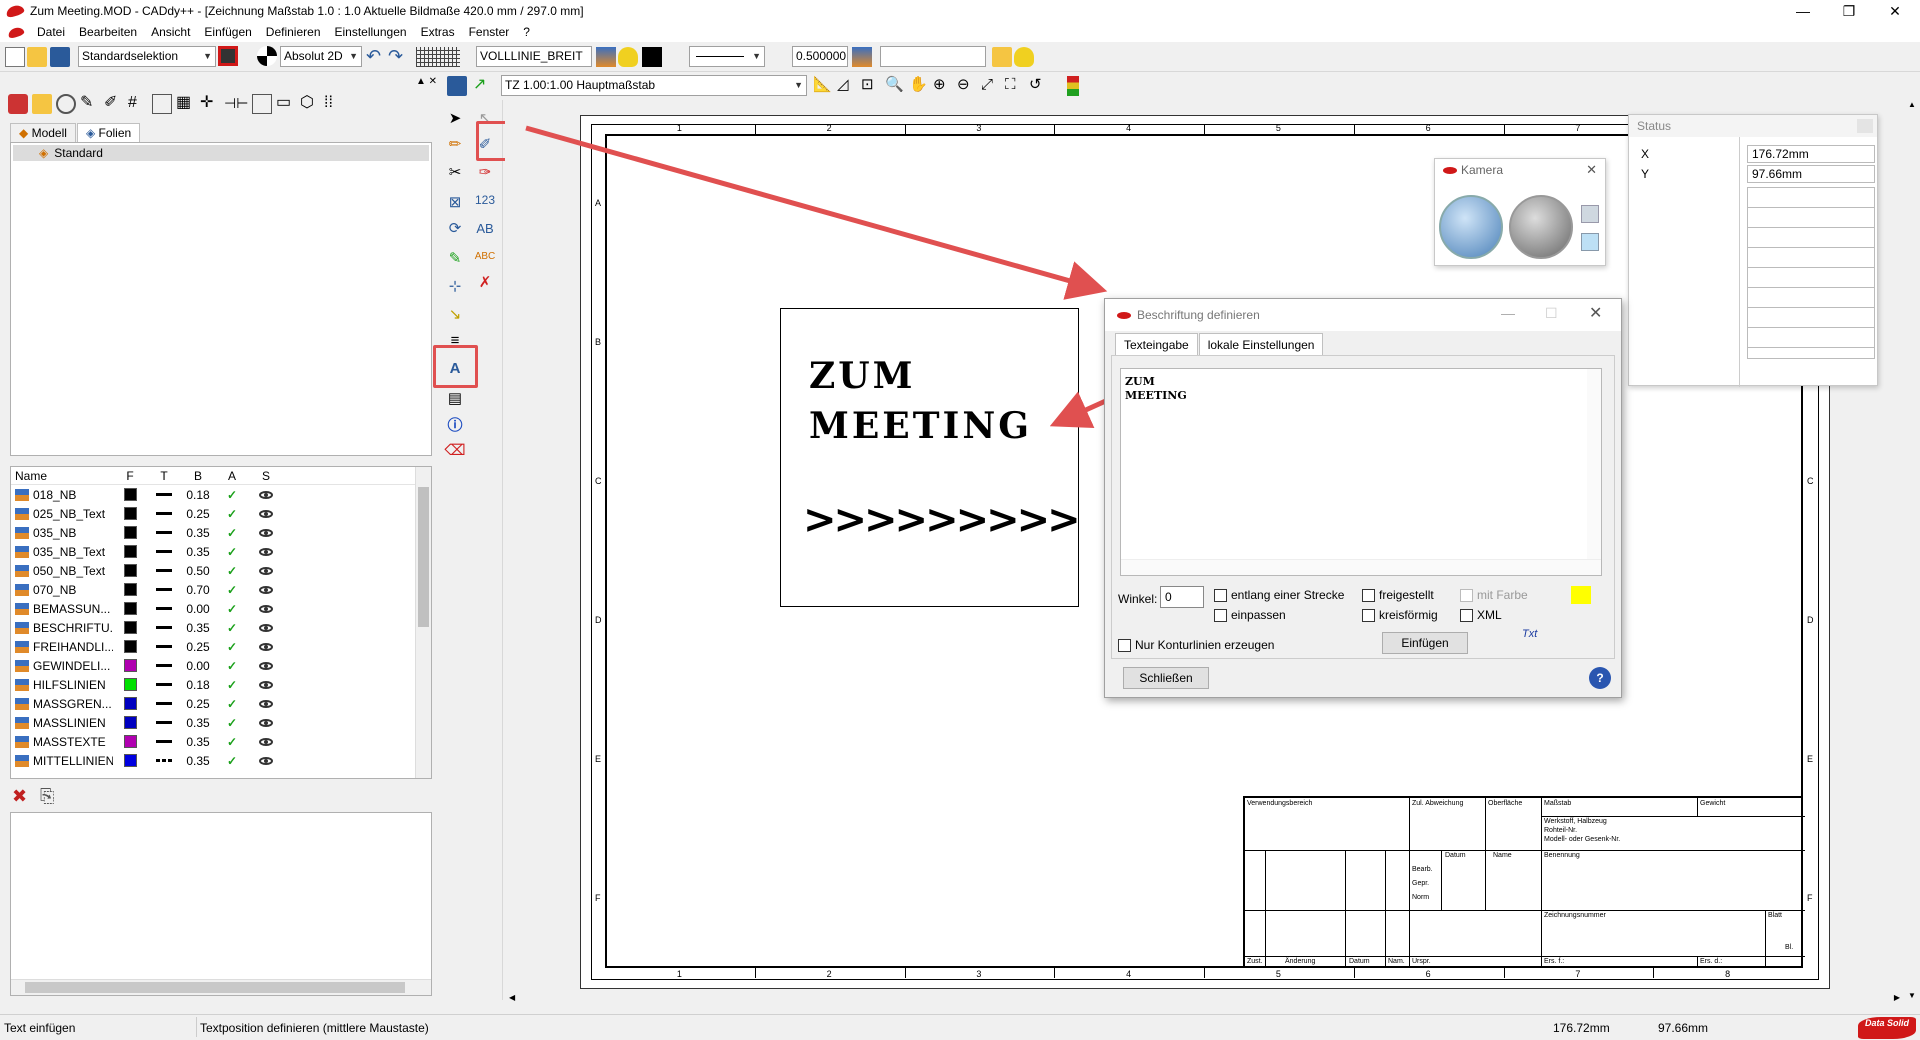 Image resolution: width=1920 pixels, height=1040 pixels. What do you see at coordinates (293, 32) in the screenshot?
I see `menu-definieren: Definieren` at bounding box center [293, 32].